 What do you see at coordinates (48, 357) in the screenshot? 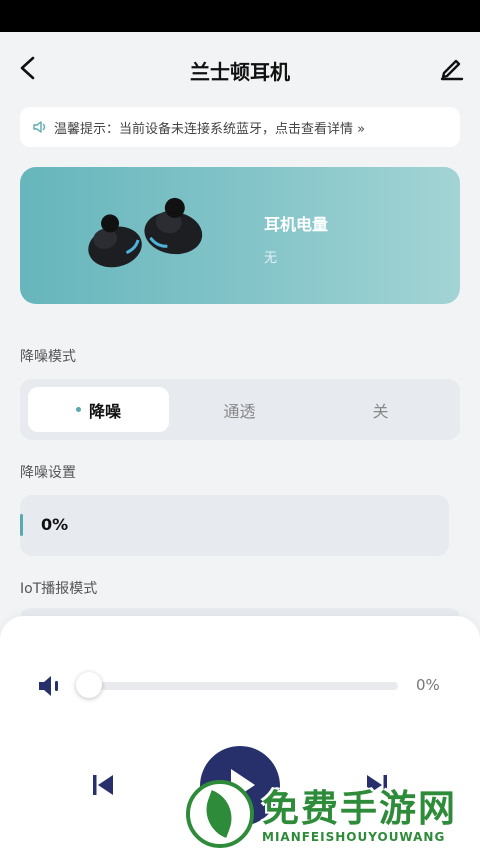
I see `noise-mode-label: 降噪模式` at bounding box center [48, 357].